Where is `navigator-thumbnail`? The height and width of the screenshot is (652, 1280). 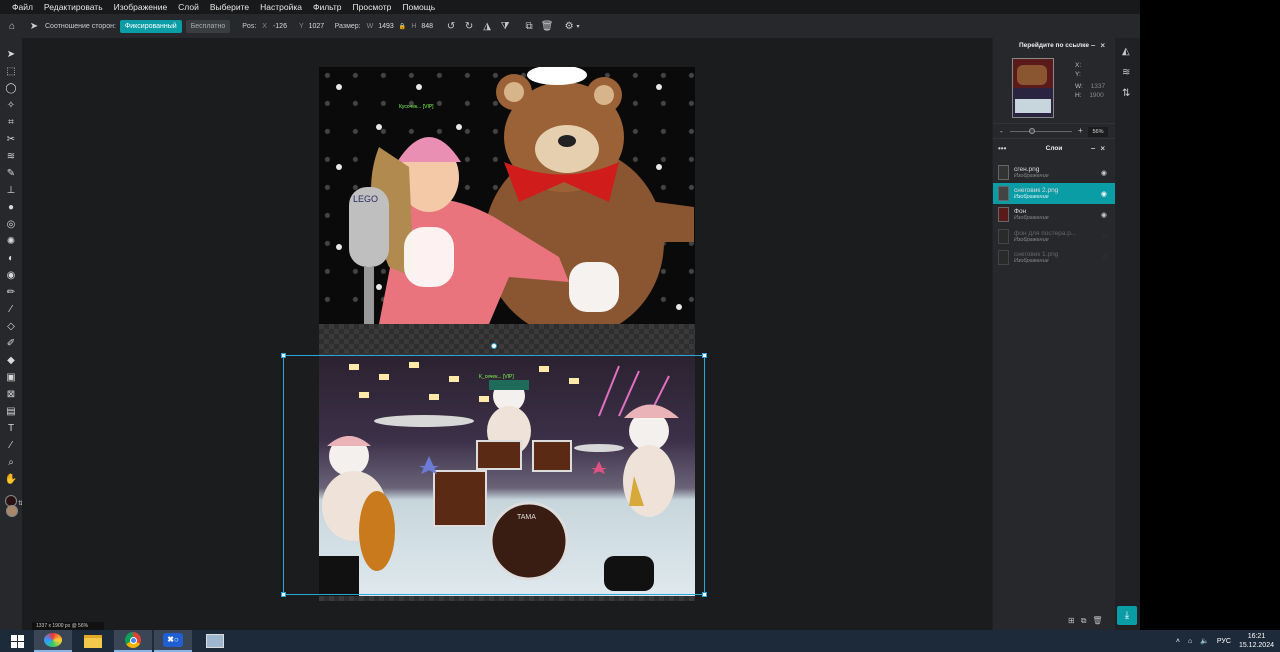
navigator-thumbnail is located at coordinates (1033, 88).